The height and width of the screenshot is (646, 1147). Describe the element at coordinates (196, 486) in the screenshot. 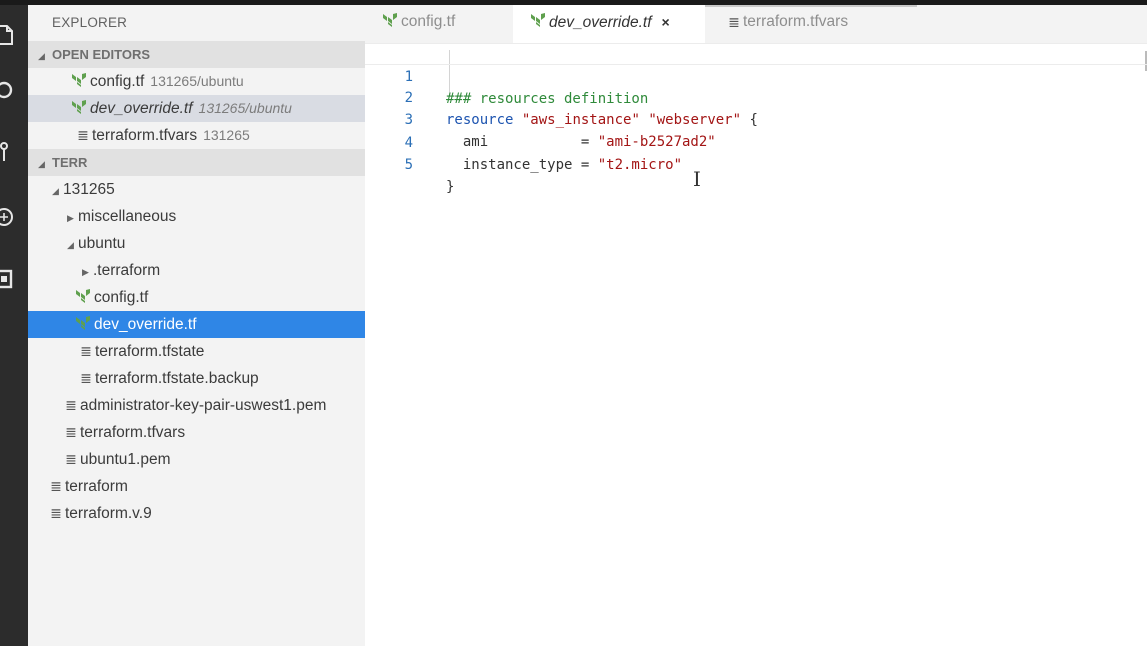

I see `tree-file-terraform: ≣ terraform` at that location.